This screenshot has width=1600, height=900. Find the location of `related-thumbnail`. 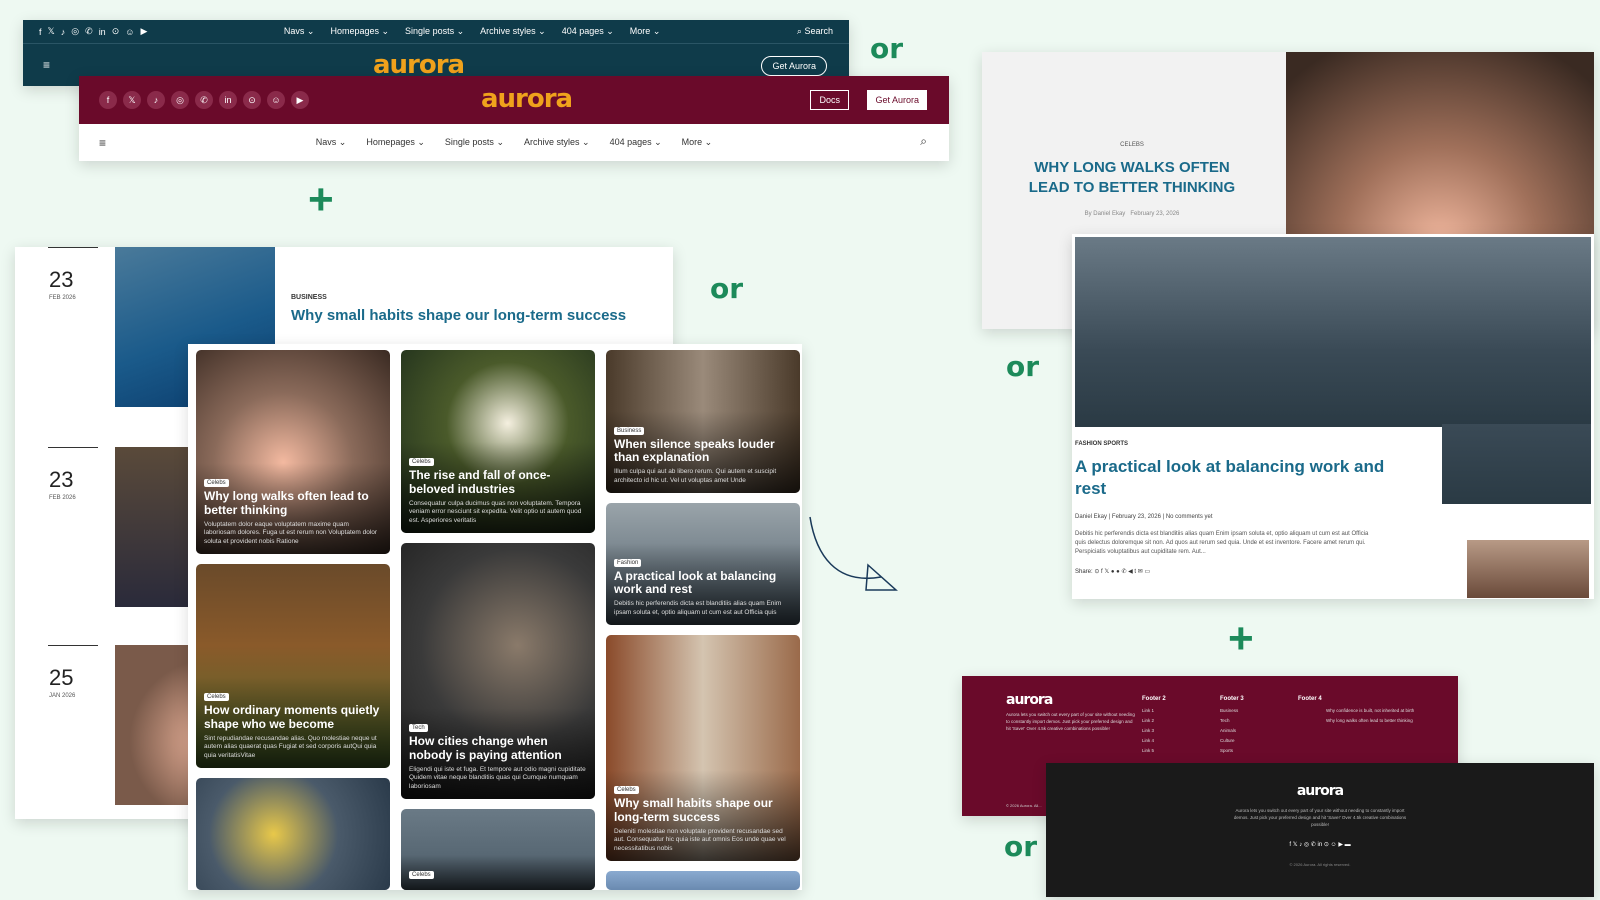

related-thumbnail is located at coordinates (1528, 569).